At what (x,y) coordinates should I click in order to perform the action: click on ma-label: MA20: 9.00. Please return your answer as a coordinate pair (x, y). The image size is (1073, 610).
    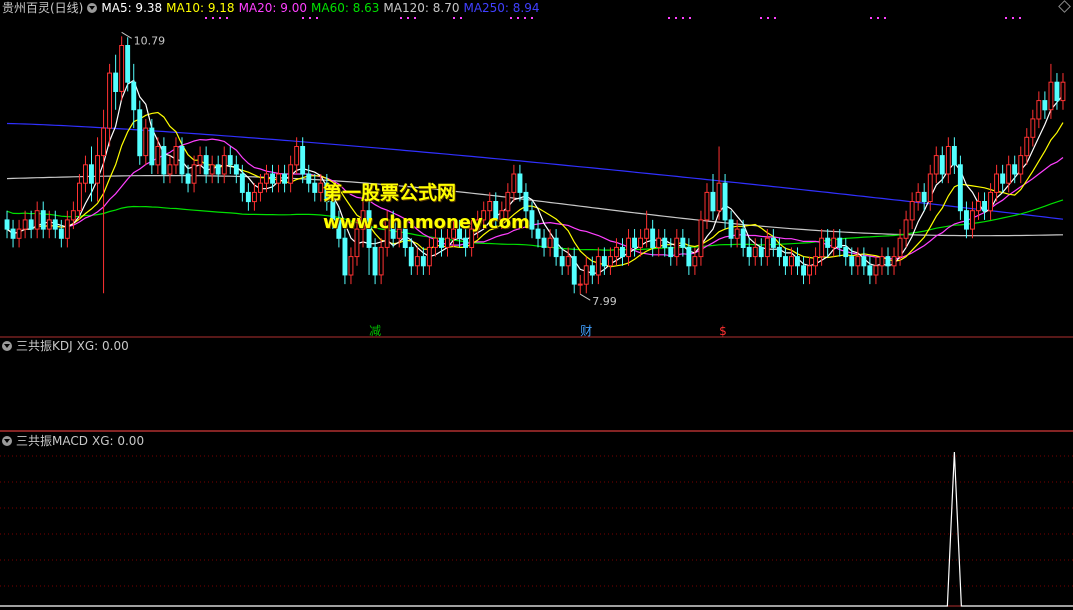
    Looking at the image, I should click on (272, 8).